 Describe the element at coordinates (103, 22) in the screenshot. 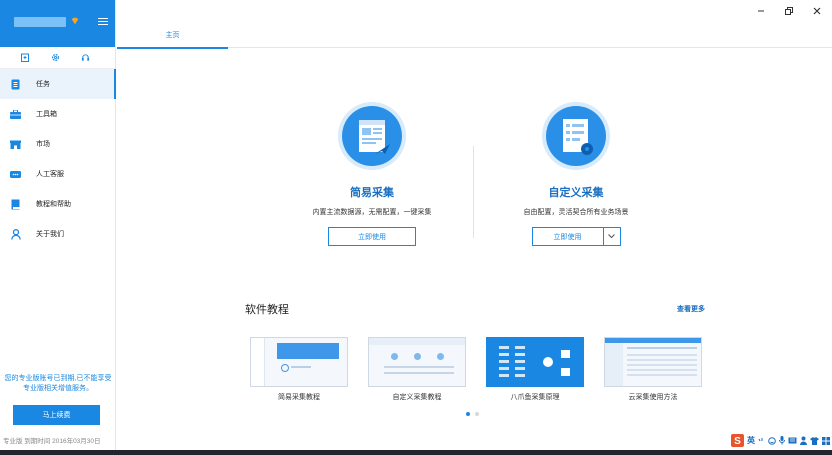

I see `hamburger-menu-icon` at that location.